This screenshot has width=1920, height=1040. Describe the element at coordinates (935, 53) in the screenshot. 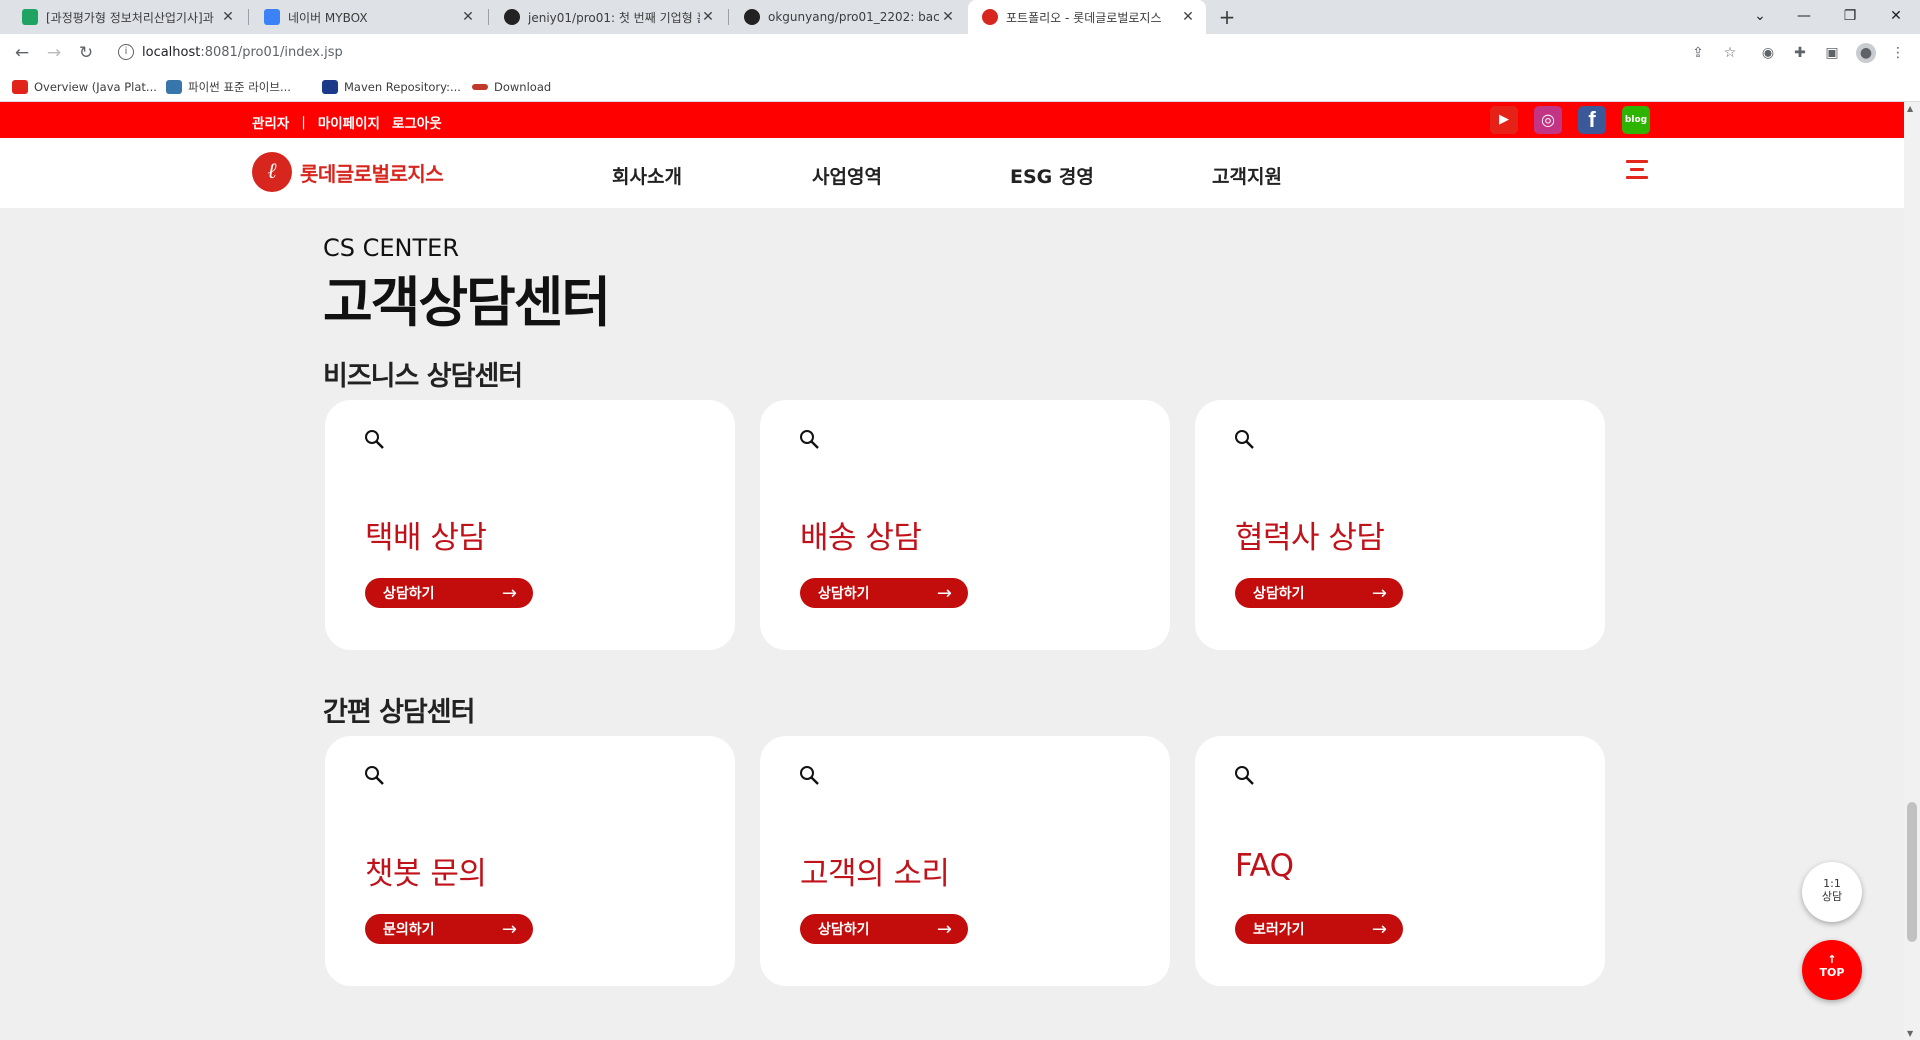

I see `url-input: i localhost:8081/pro01/index.jsp` at that location.